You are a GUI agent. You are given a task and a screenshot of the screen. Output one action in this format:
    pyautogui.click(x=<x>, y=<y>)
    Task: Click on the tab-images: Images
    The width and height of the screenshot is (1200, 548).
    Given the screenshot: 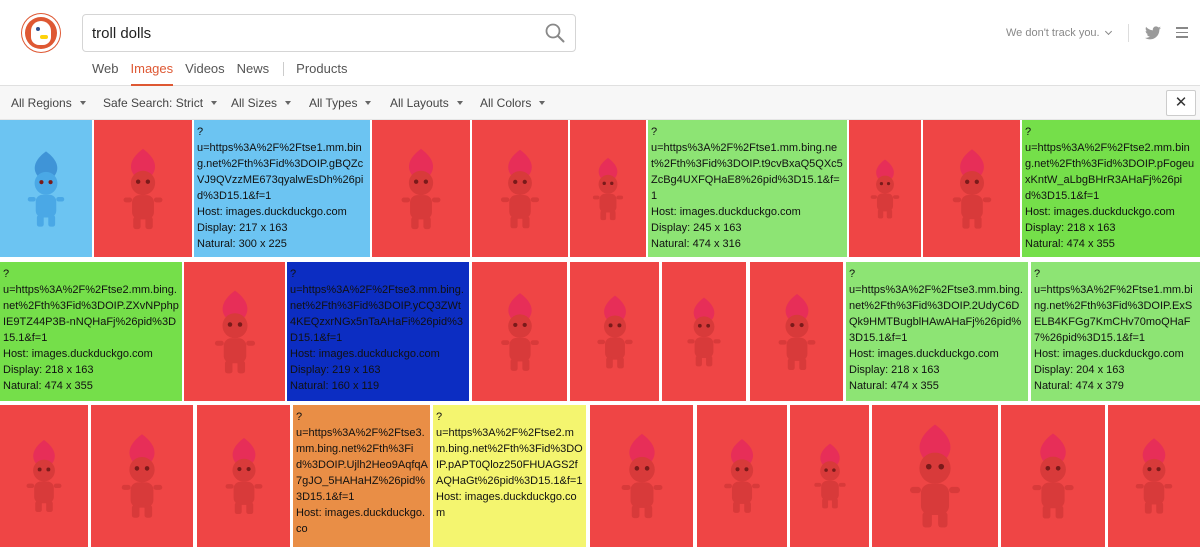 What is the action you would take?
    pyautogui.click(x=152, y=74)
    